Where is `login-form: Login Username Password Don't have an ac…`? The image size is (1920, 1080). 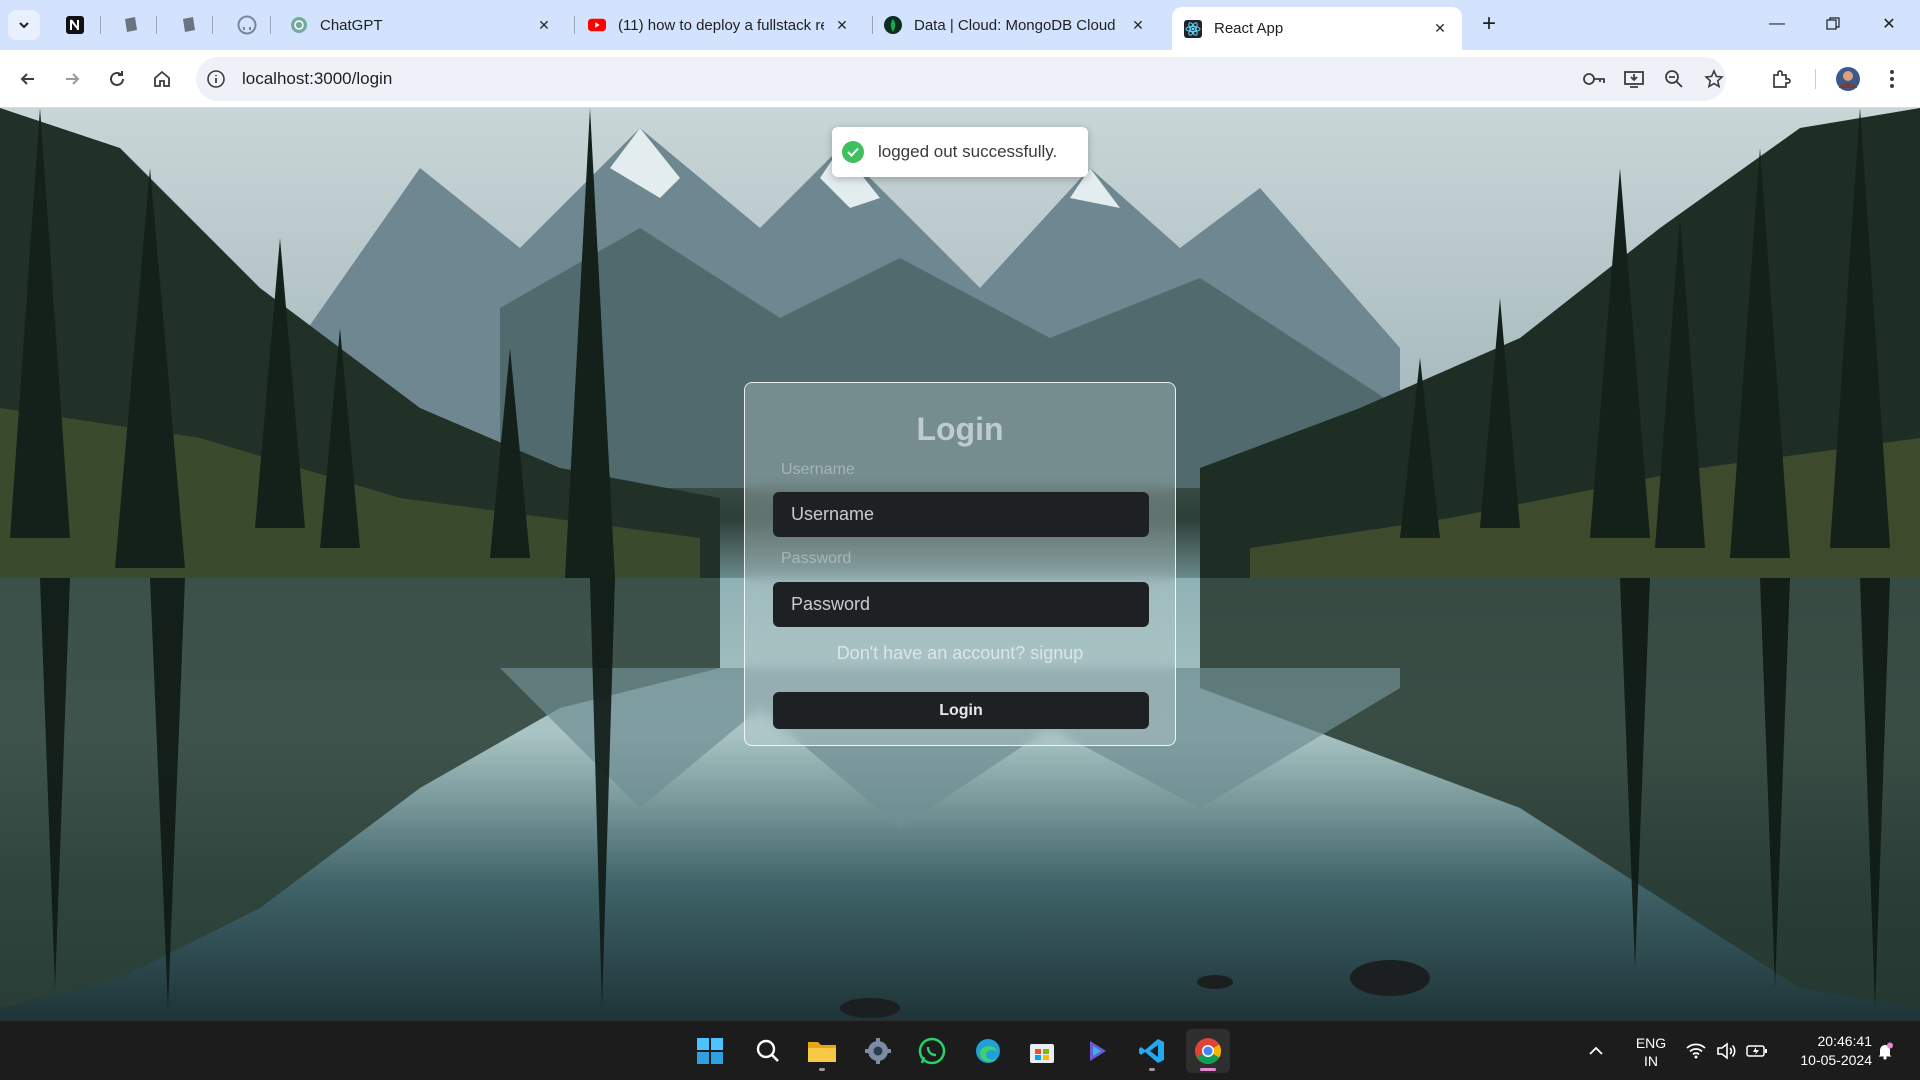 login-form: Login Username Password Don't have an ac… is located at coordinates (960, 564).